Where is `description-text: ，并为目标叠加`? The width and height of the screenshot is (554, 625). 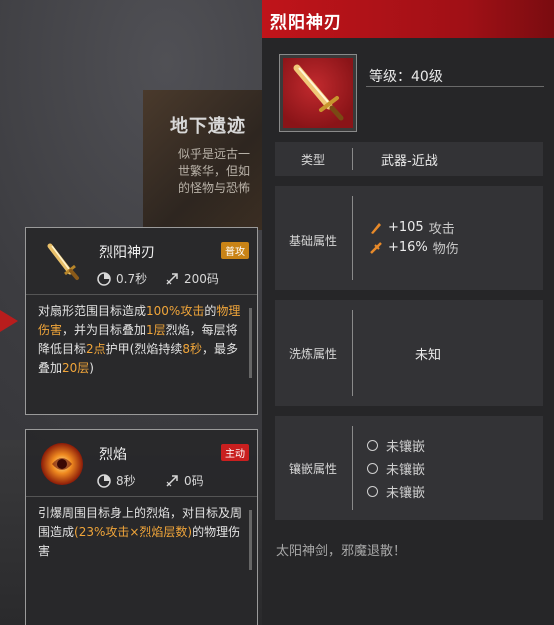
description-text: ，并为目标叠加 is located at coordinates (104, 330).